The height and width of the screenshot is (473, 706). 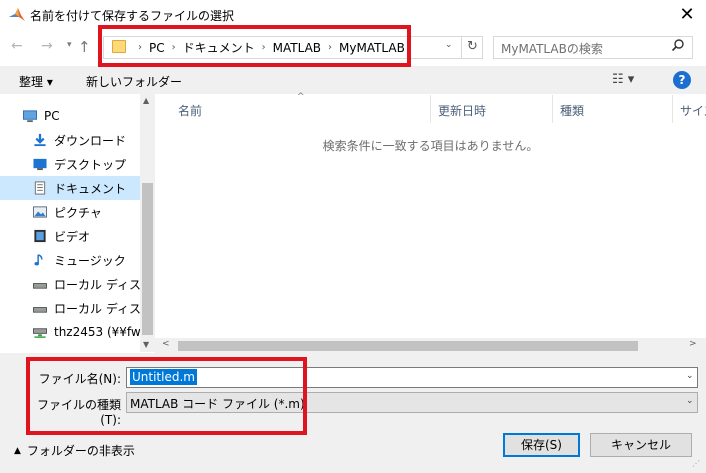 I want to click on scroll-up-arrow-icon: ▲, so click(x=146, y=100).